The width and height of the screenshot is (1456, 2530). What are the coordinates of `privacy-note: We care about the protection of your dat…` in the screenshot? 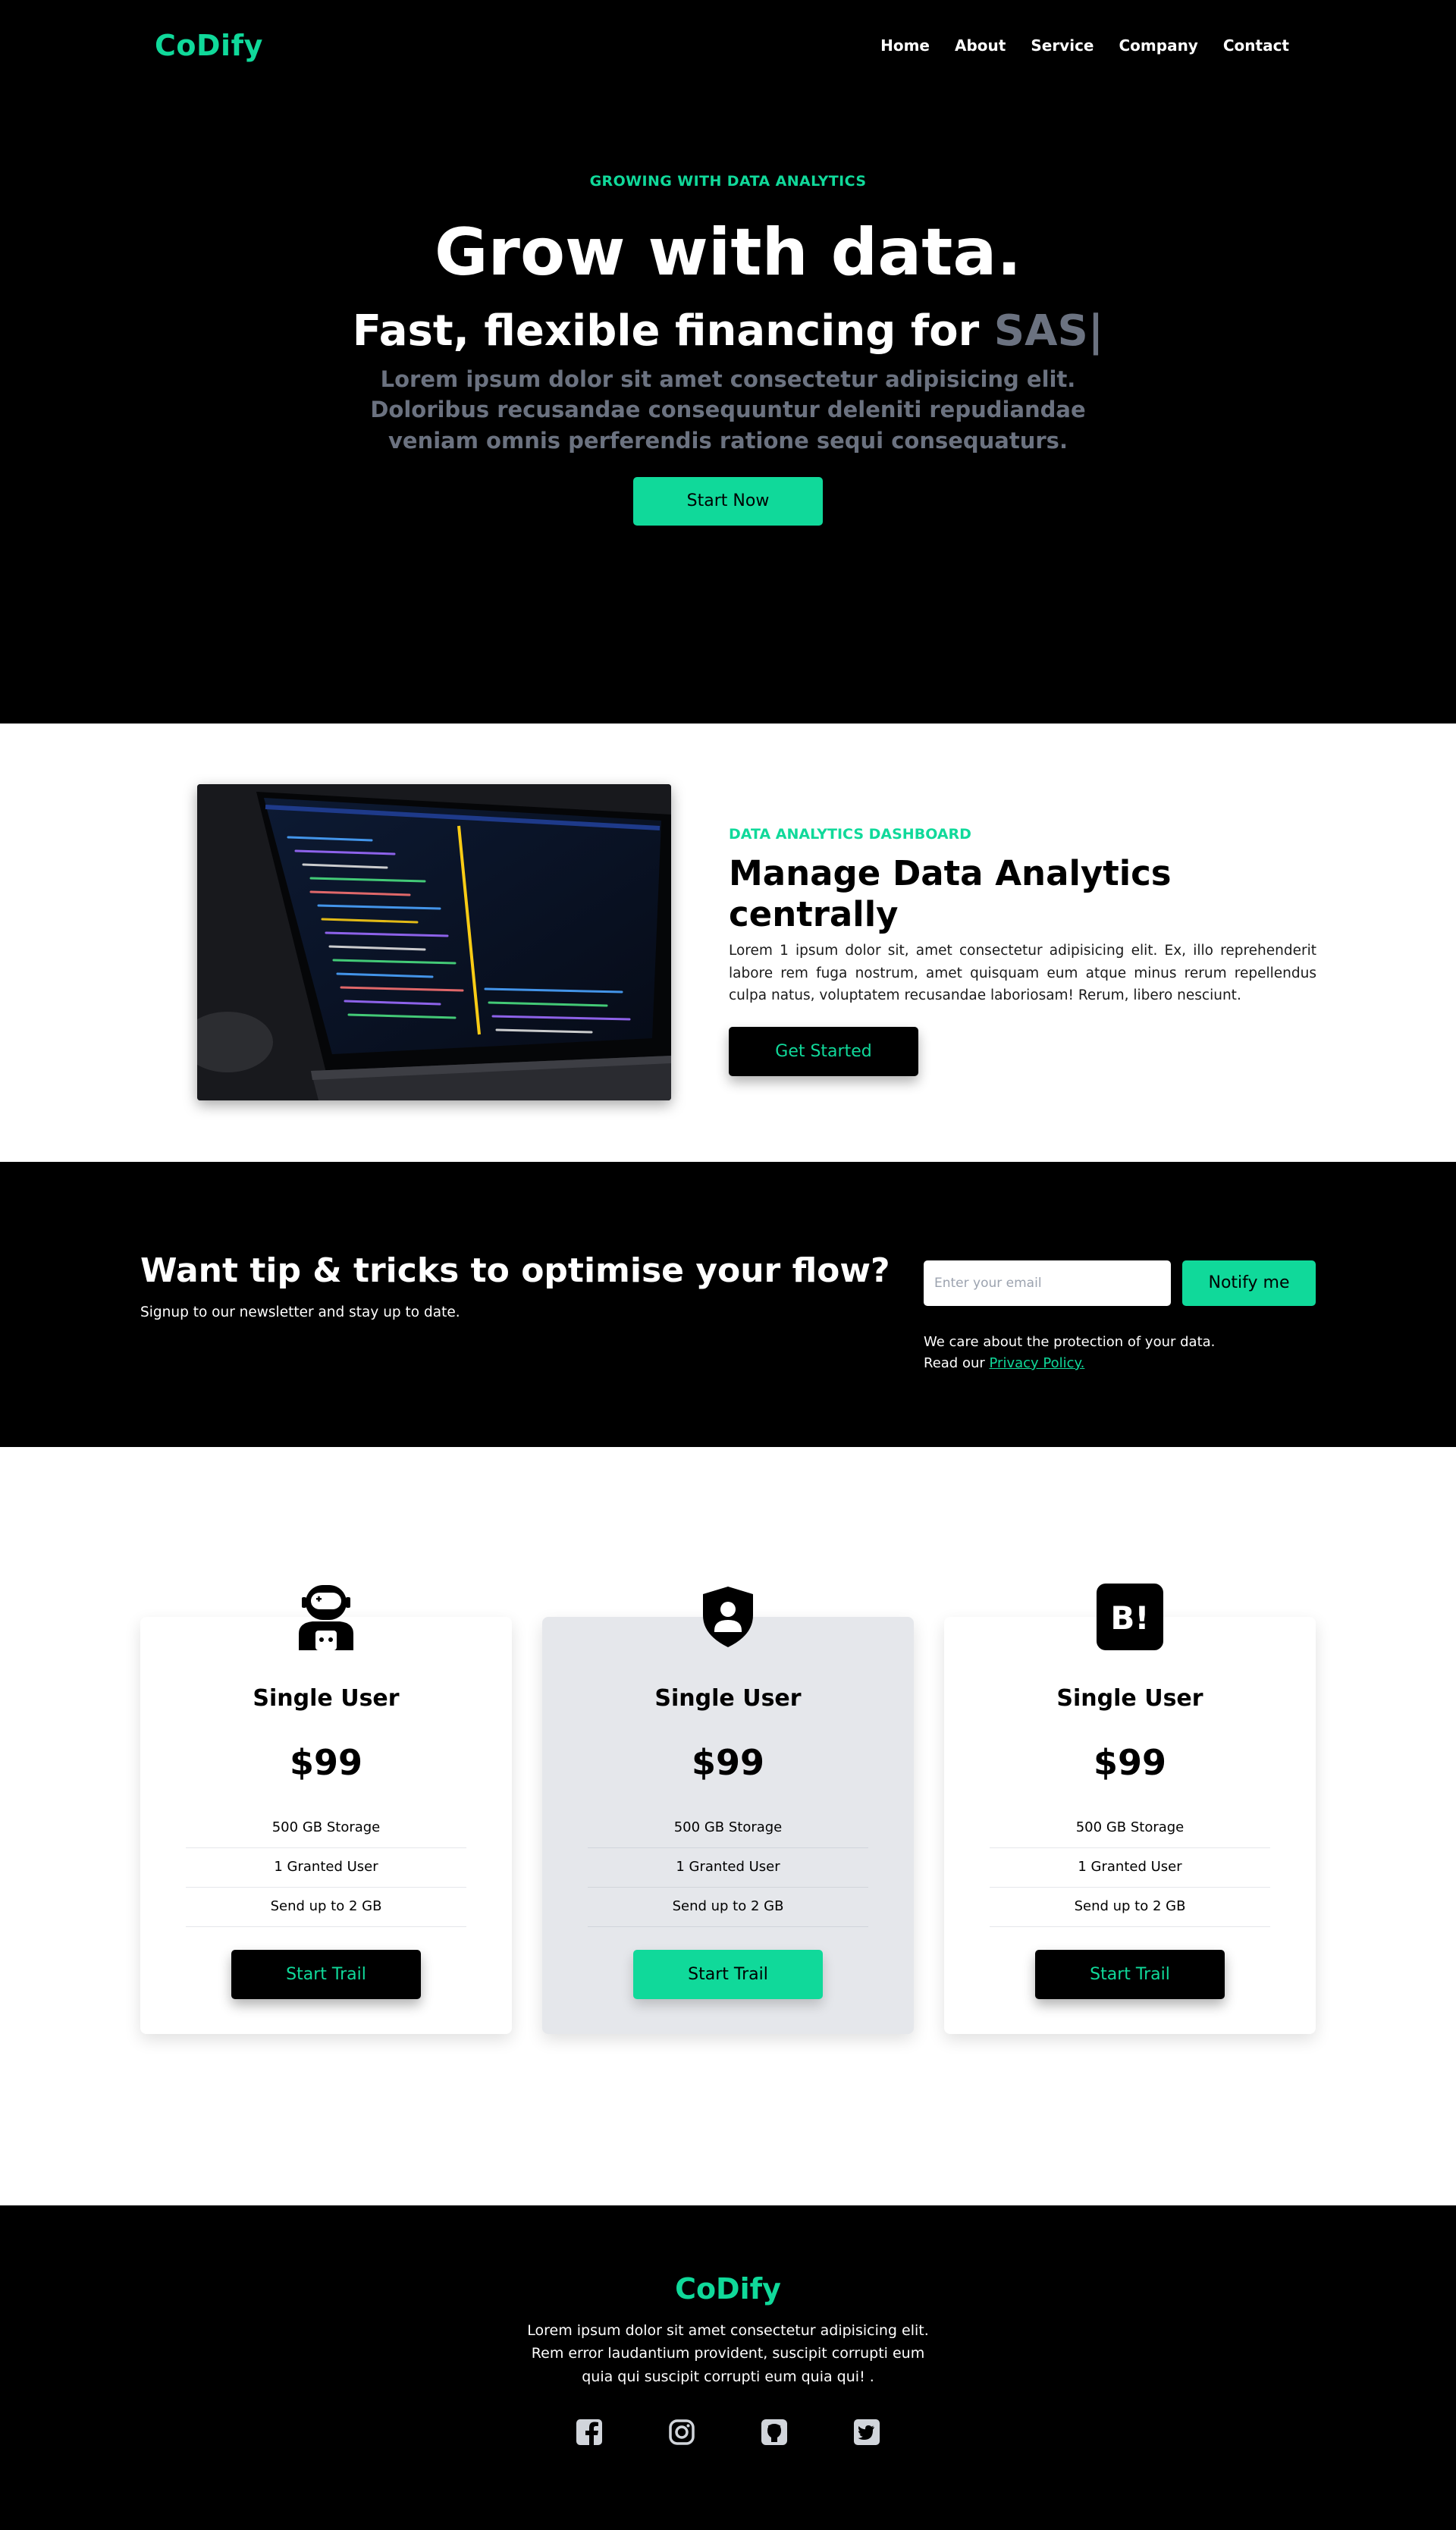 It's located at (1069, 1353).